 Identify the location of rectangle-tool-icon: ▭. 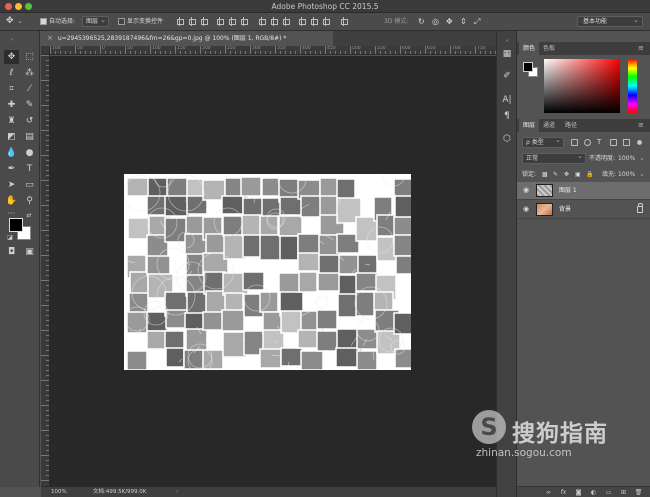
(29, 185).